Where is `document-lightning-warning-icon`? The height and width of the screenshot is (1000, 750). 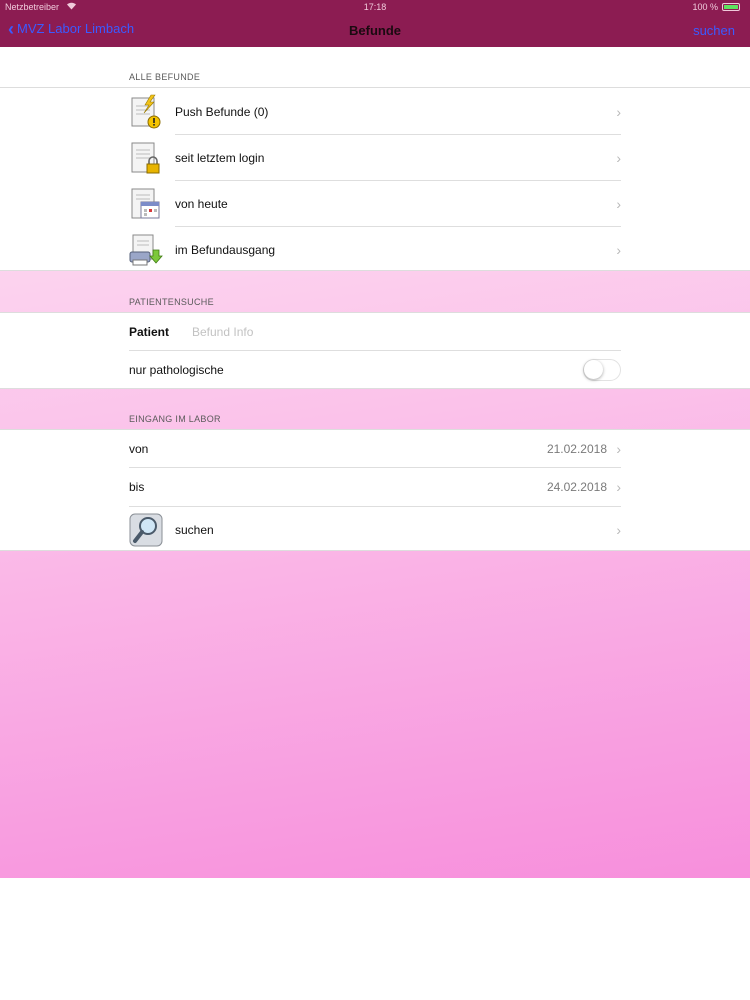
document-lightning-warning-icon is located at coordinates (146, 112).